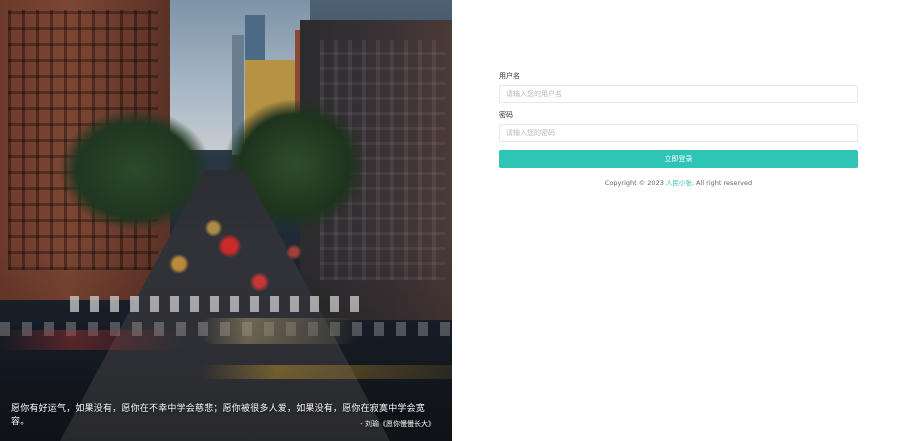 This screenshot has width=900, height=441. I want to click on brand-link: 人民小张, so click(679, 183).